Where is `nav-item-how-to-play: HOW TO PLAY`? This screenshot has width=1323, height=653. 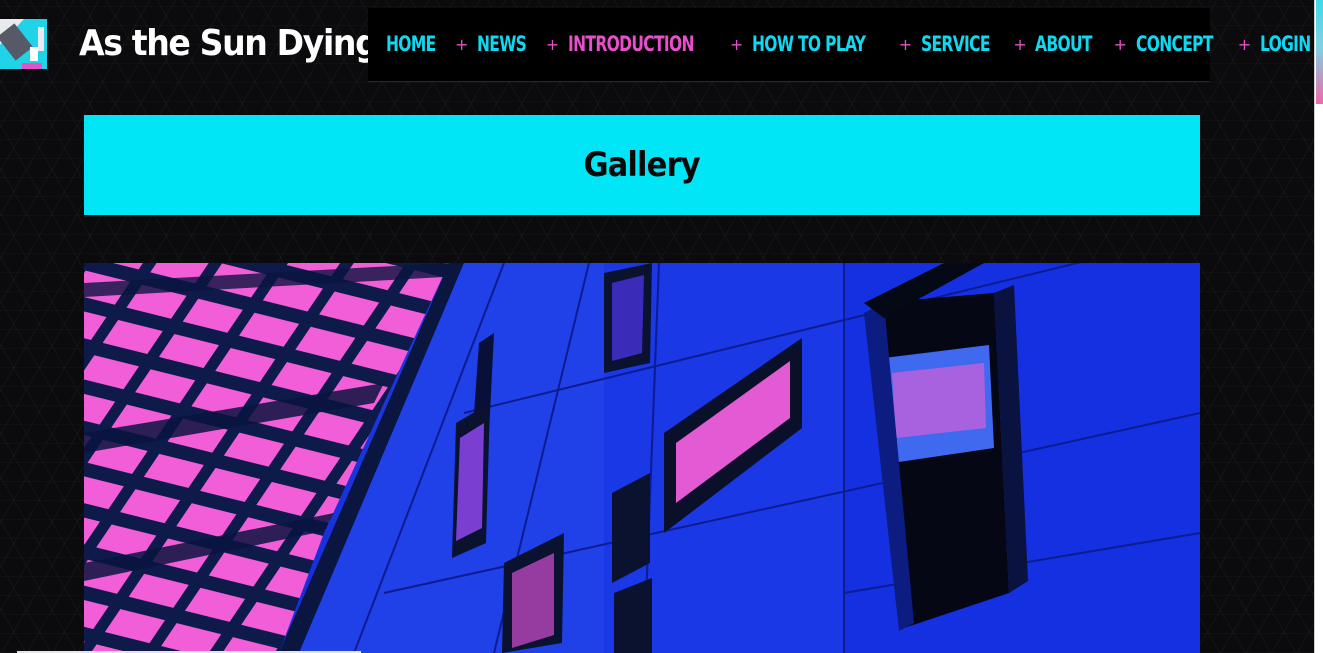 nav-item-how-to-play: HOW TO PLAY is located at coordinates (809, 44).